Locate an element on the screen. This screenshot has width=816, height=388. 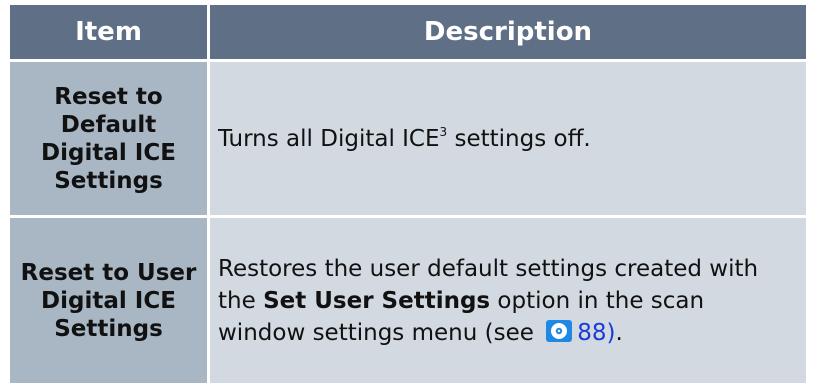
item-reset-default: Reset to Default Digital ICE Settings is located at coordinates (108, 138).